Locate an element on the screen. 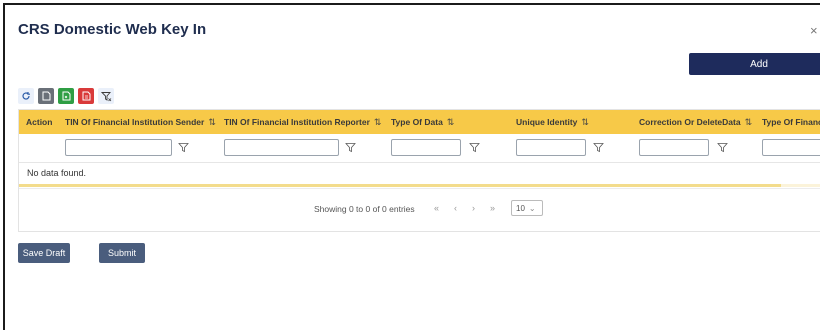  rows-per-page-dropdown: 10 ⌄ is located at coordinates (527, 208).